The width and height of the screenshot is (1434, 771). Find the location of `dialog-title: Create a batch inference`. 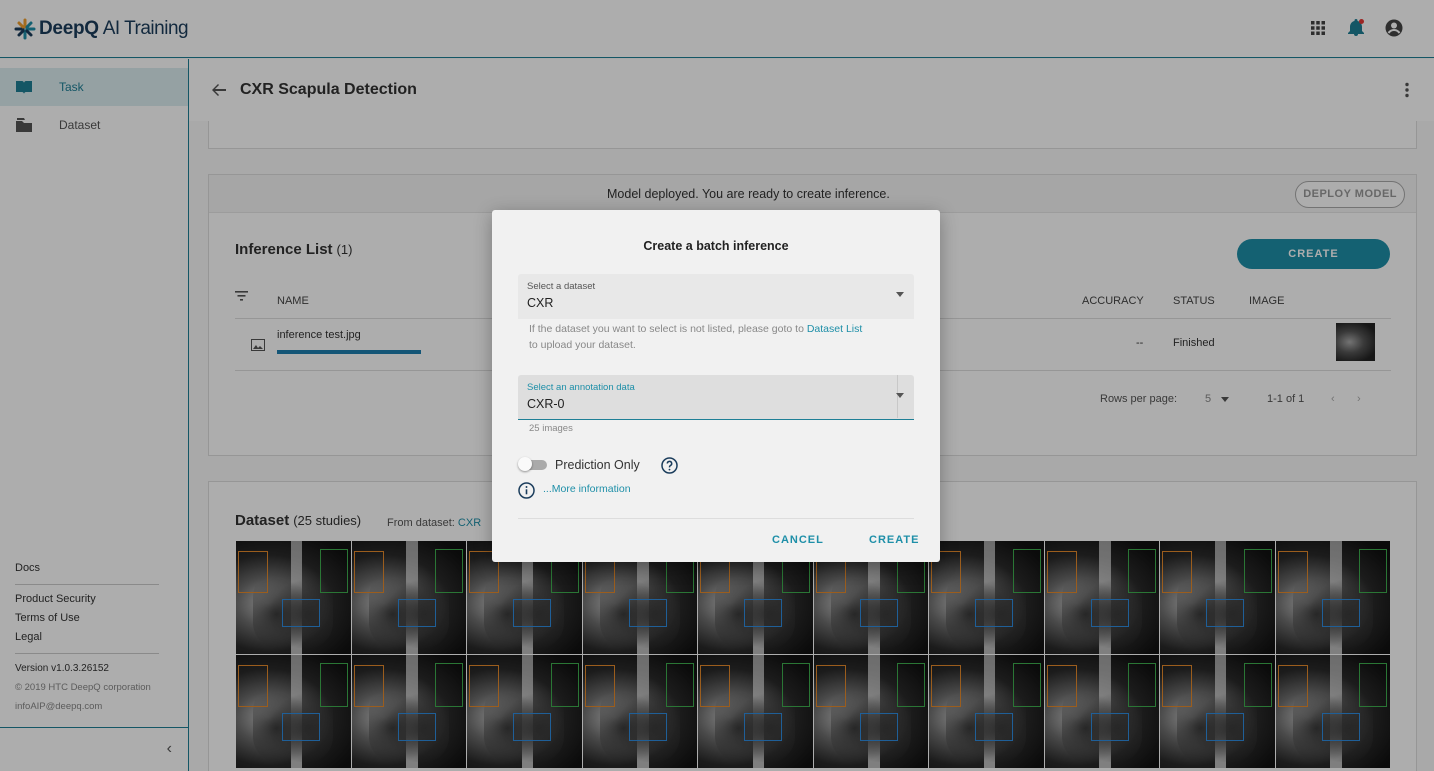

dialog-title: Create a batch inference is located at coordinates (716, 246).